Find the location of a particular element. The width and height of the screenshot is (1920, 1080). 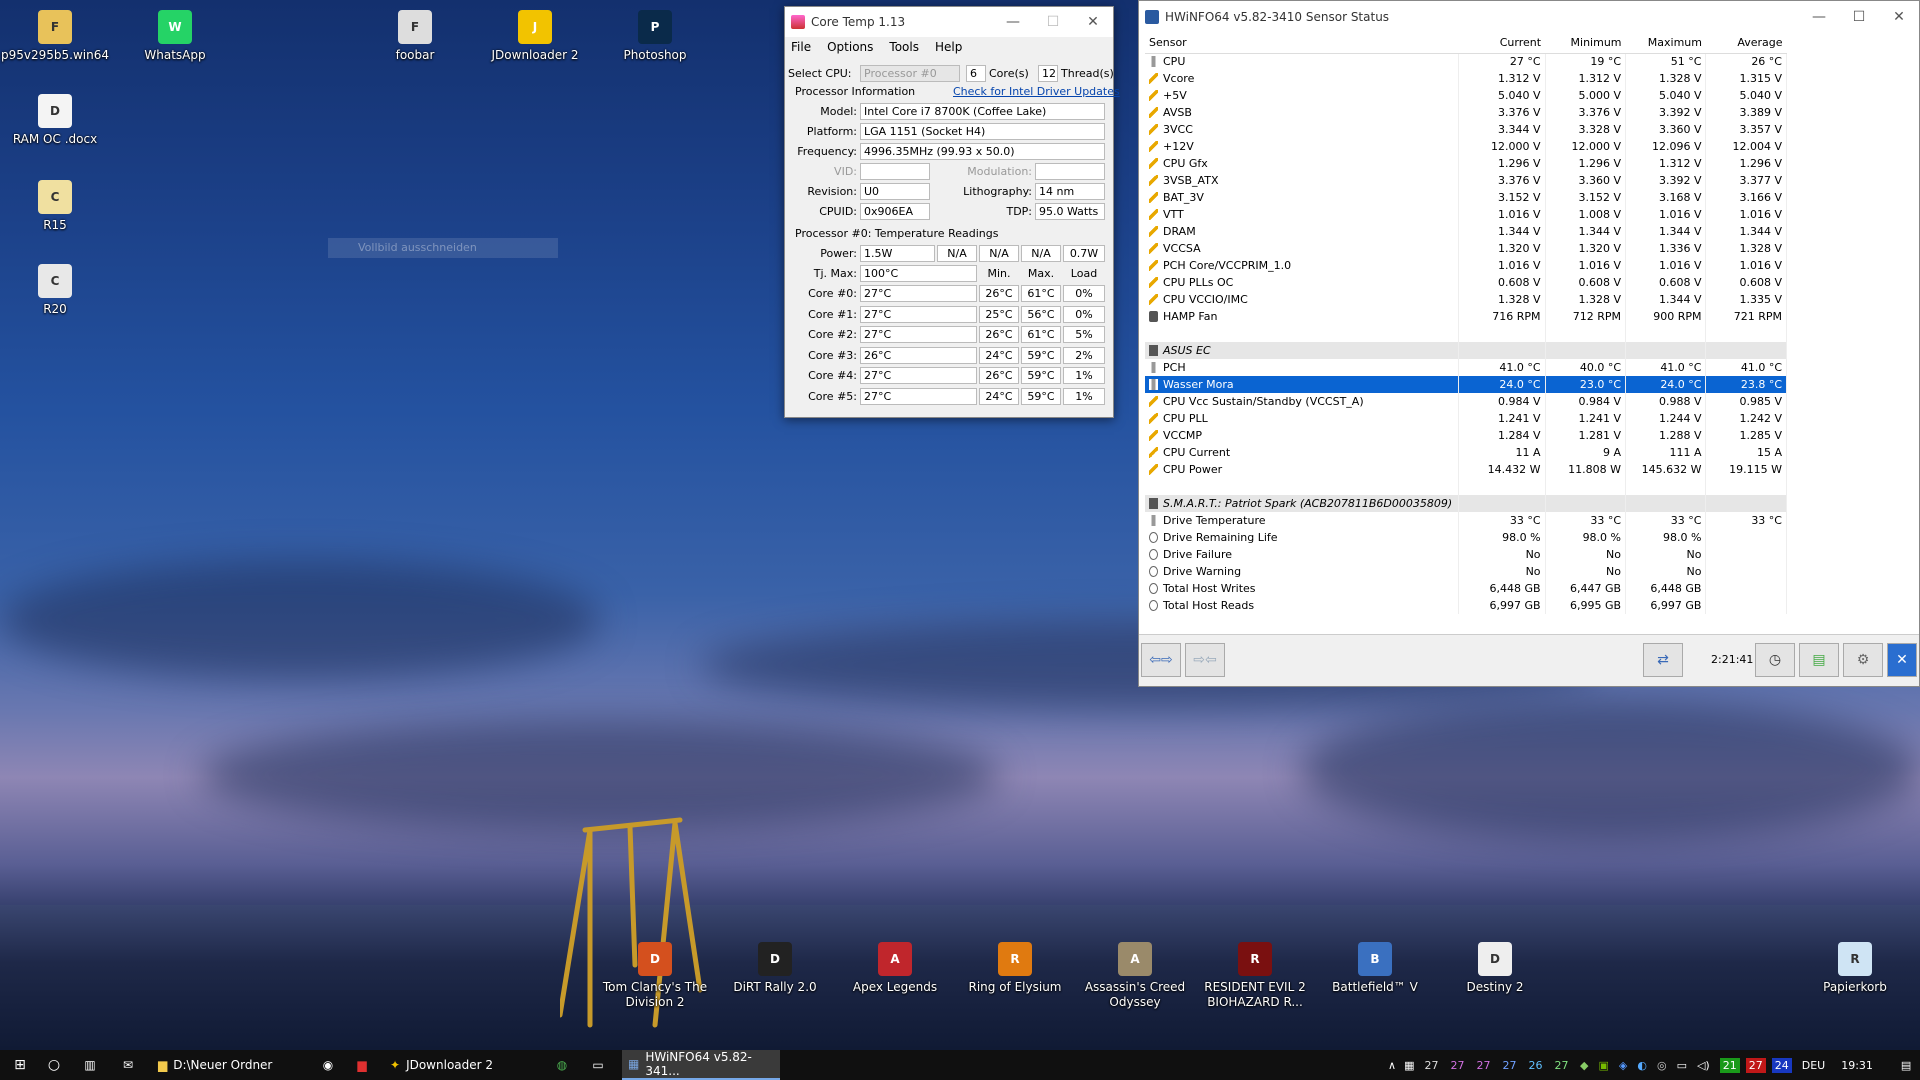

icon-photoshop: P Photoshop is located at coordinates (655, 36).